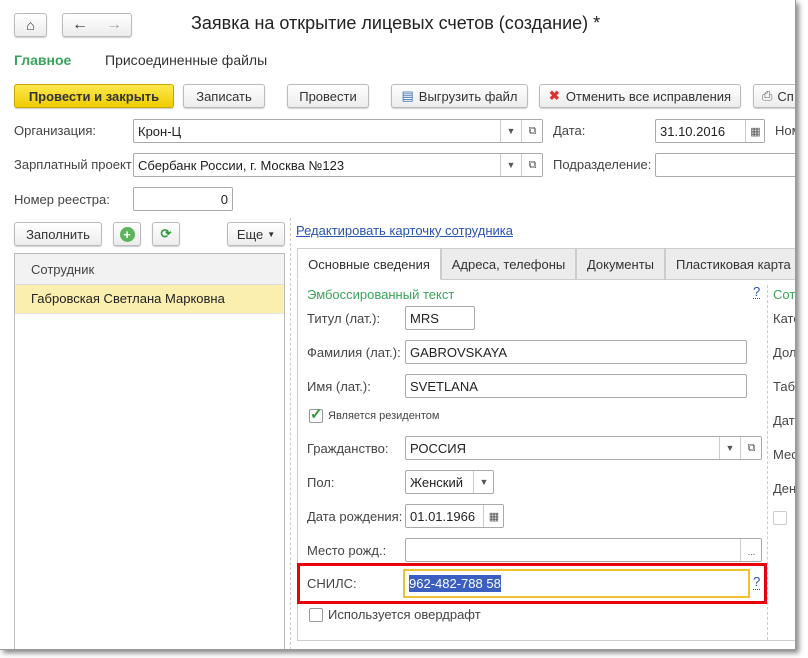 The width and height of the screenshot is (808, 658). What do you see at coordinates (693, 131) in the screenshot?
I see `date-value: 31.10.2016` at bounding box center [693, 131].